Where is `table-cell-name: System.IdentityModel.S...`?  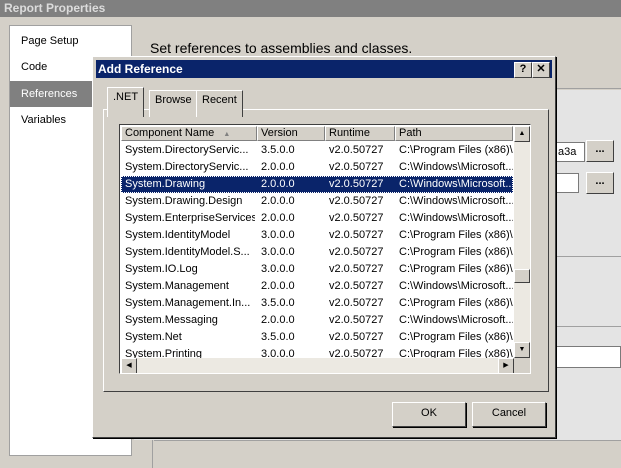 table-cell-name: System.IdentityModel.S... is located at coordinates (187, 252).